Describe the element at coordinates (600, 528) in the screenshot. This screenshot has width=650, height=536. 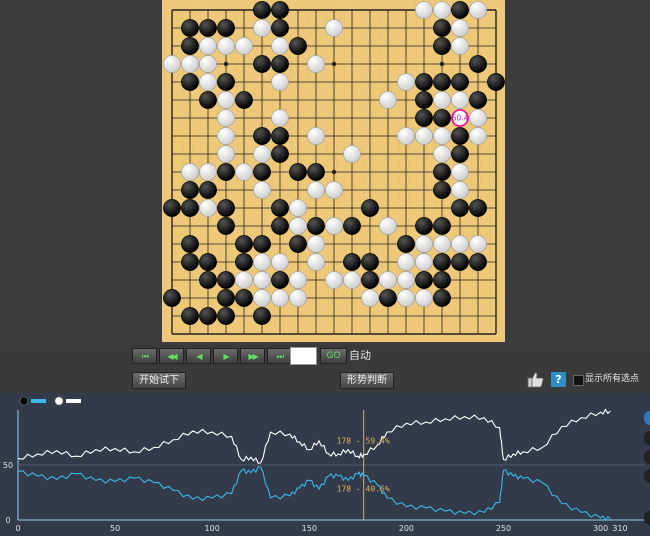
I see `x-tick-label: 300` at that location.